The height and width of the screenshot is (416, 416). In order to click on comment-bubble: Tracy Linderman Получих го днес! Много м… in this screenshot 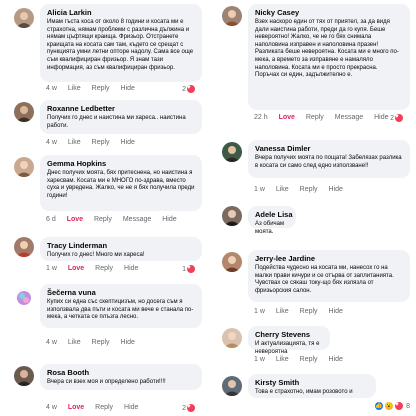, I will do `click(121, 249)`.